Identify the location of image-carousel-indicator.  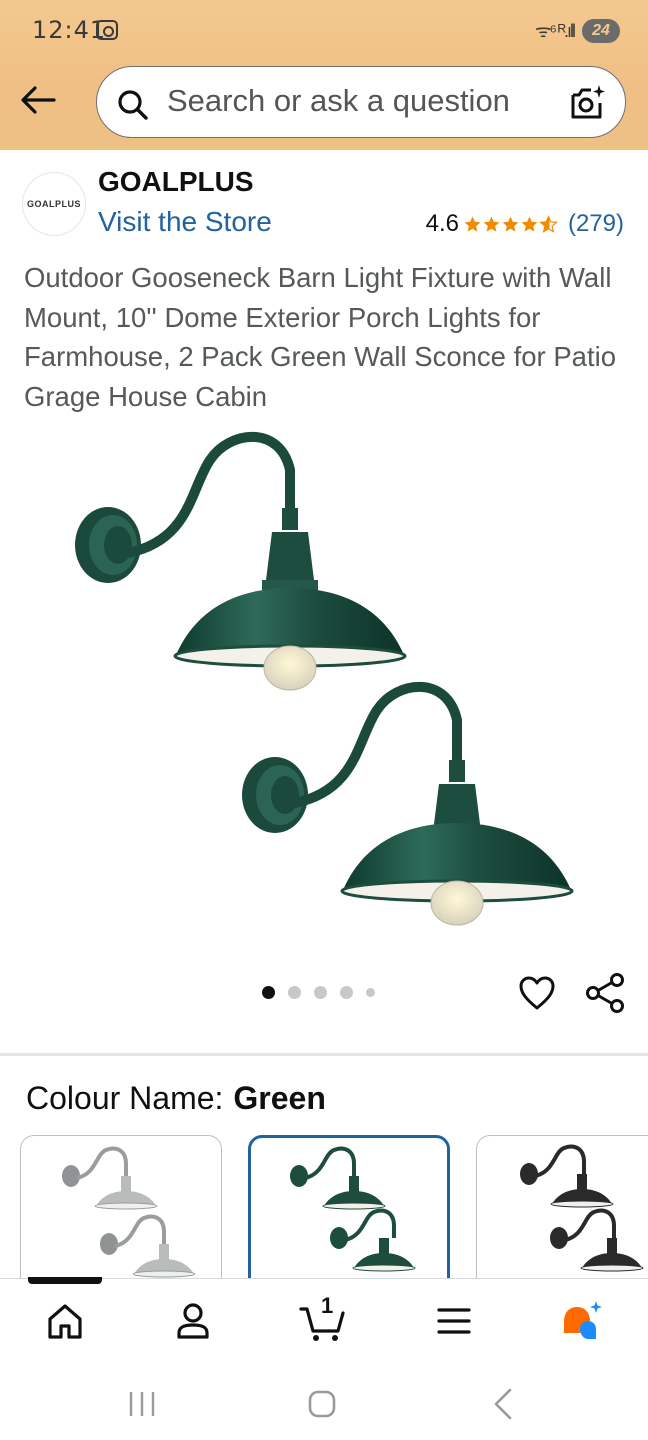
(318, 992).